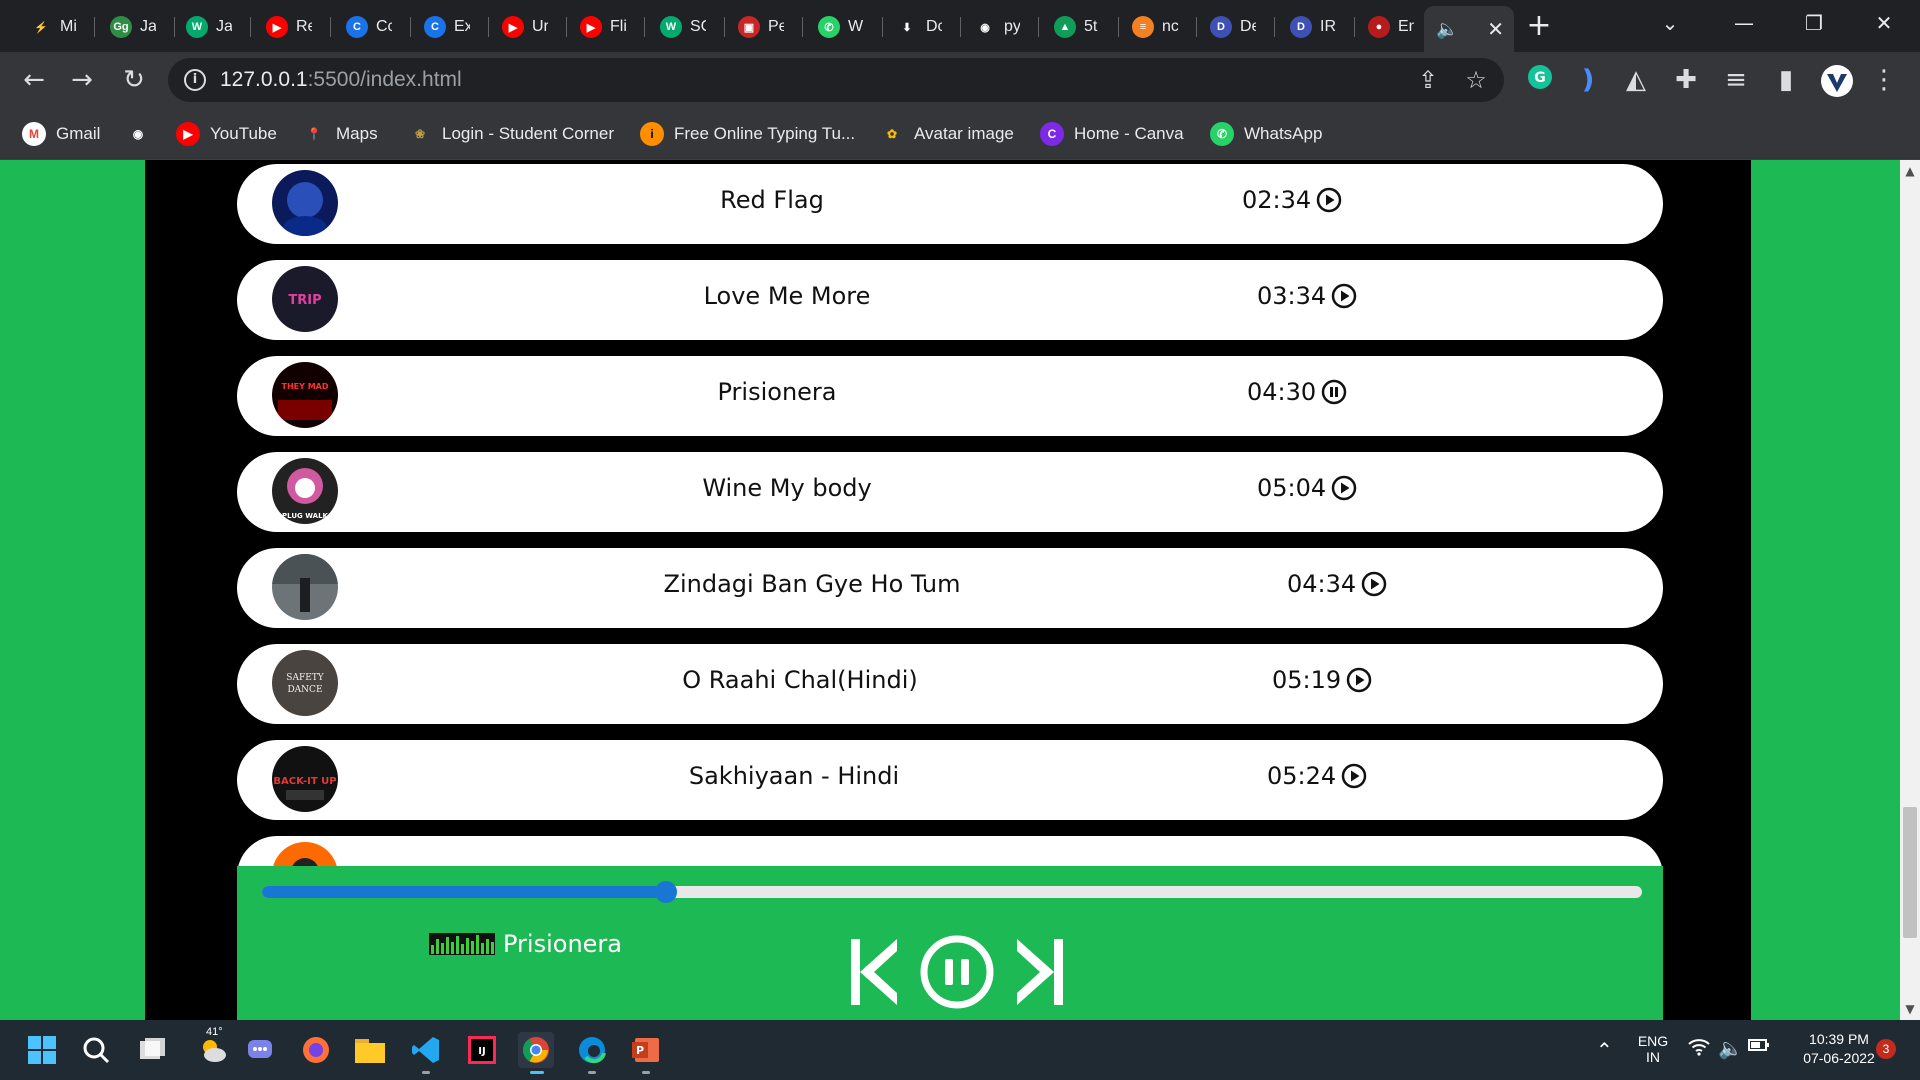 This screenshot has width=1920, height=1080. I want to click on next-icon, so click(1040, 972).